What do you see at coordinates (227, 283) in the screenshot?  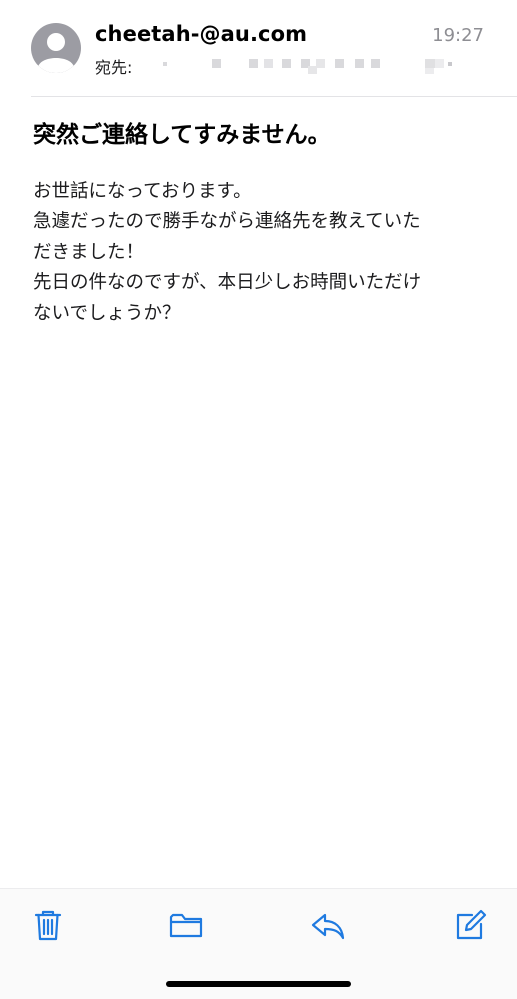 I see `body-line: 先日の件なのですが、本日少しお時間いただけ` at bounding box center [227, 283].